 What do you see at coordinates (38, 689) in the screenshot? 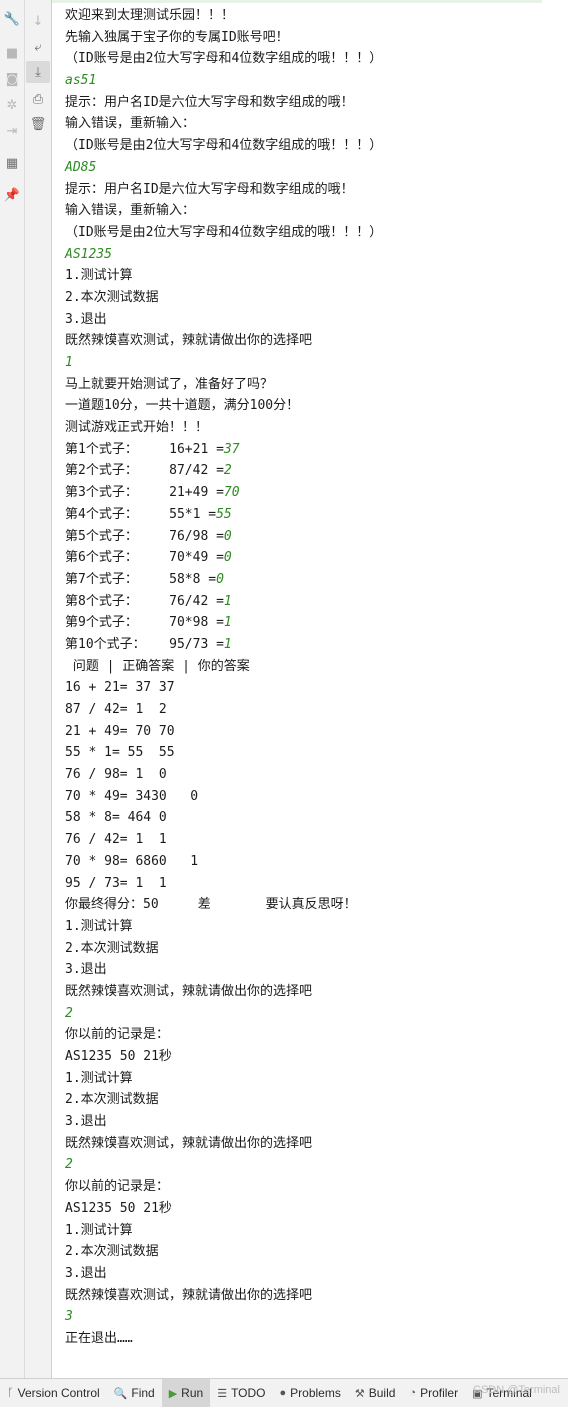
I see `console-action-strip: ↓ ⤶ ⤓ ⎙ 🗑` at bounding box center [38, 689].